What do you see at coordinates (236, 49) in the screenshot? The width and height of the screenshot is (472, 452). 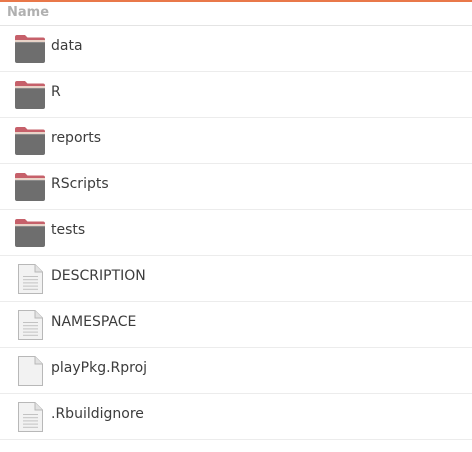 I see `file-row: data` at bounding box center [236, 49].